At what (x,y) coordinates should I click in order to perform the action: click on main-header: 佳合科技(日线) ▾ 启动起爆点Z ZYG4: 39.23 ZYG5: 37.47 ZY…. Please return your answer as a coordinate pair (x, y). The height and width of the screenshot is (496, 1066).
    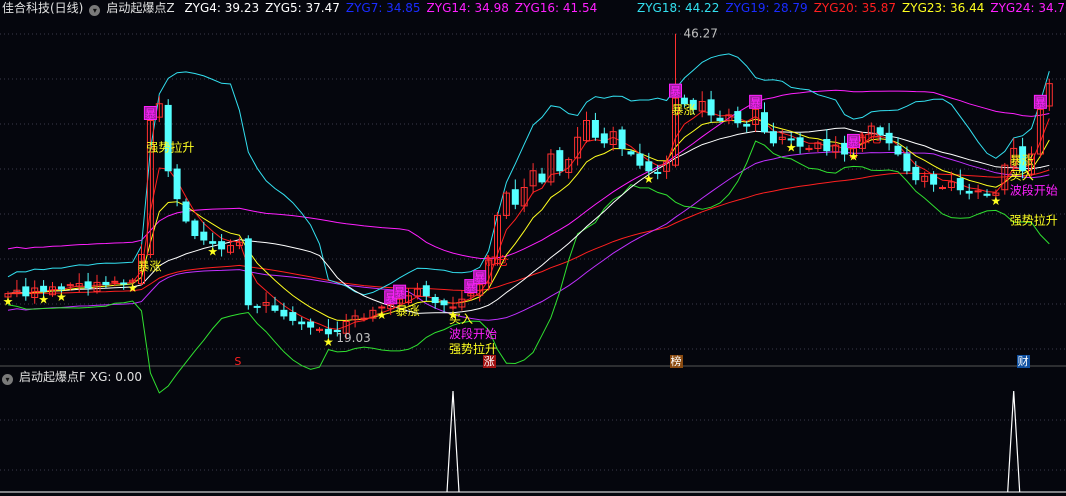
    Looking at the image, I should click on (305, 9).